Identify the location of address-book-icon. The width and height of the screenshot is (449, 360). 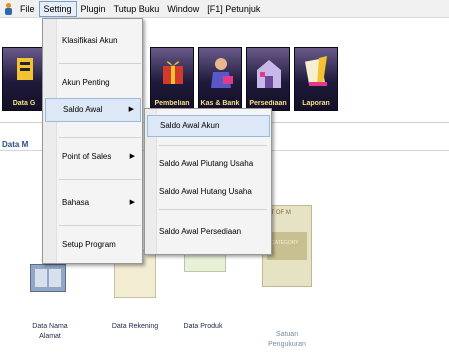
(48, 278).